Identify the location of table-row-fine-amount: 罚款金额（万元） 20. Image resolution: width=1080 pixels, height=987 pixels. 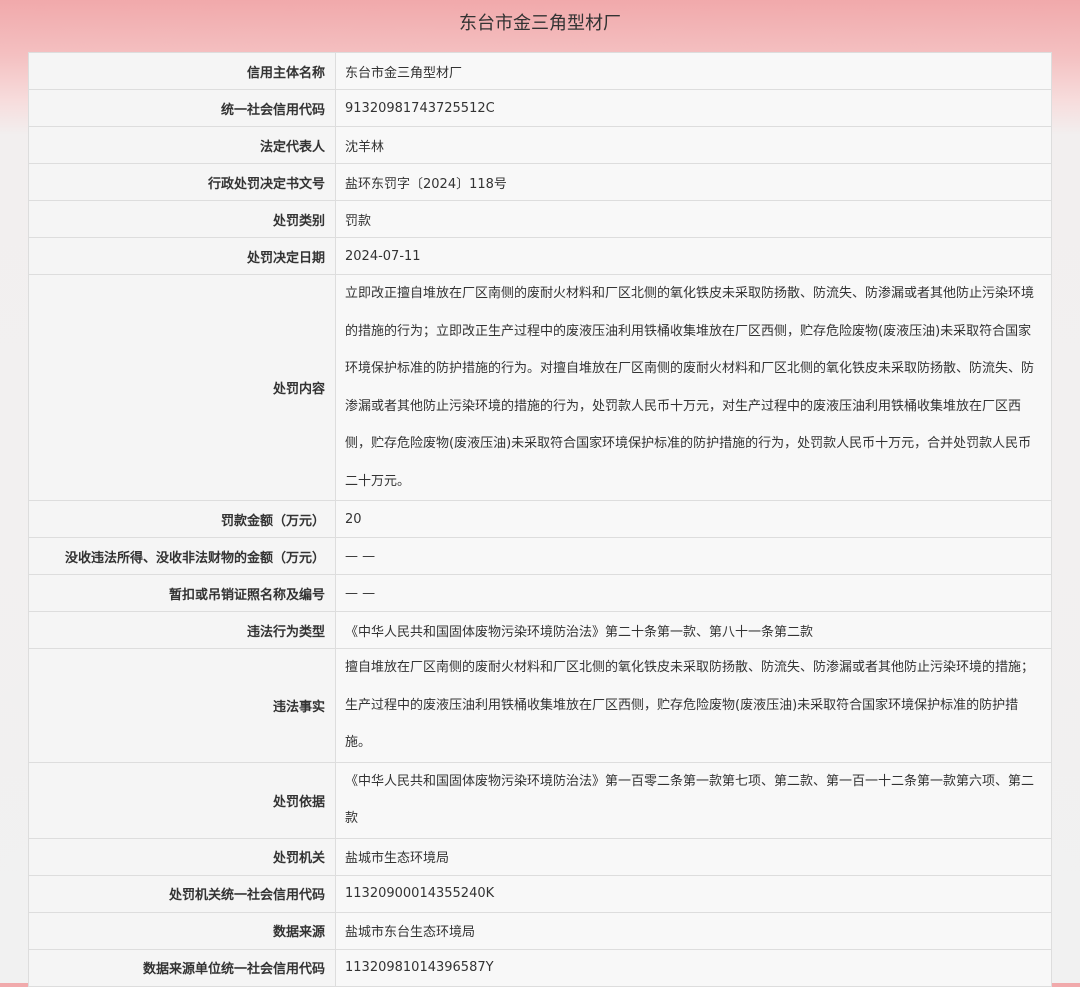
(540, 519).